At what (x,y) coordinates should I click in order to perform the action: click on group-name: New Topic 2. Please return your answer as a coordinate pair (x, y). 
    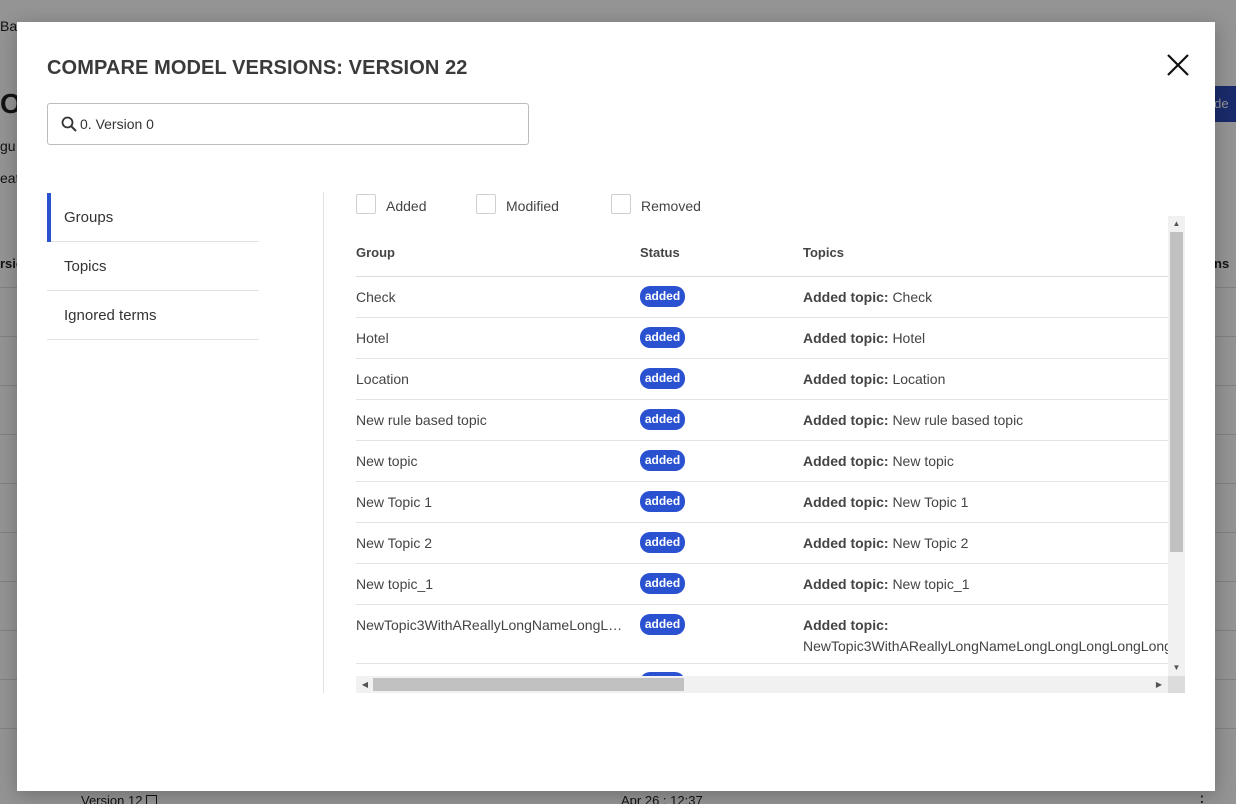
    Looking at the image, I should click on (394, 543).